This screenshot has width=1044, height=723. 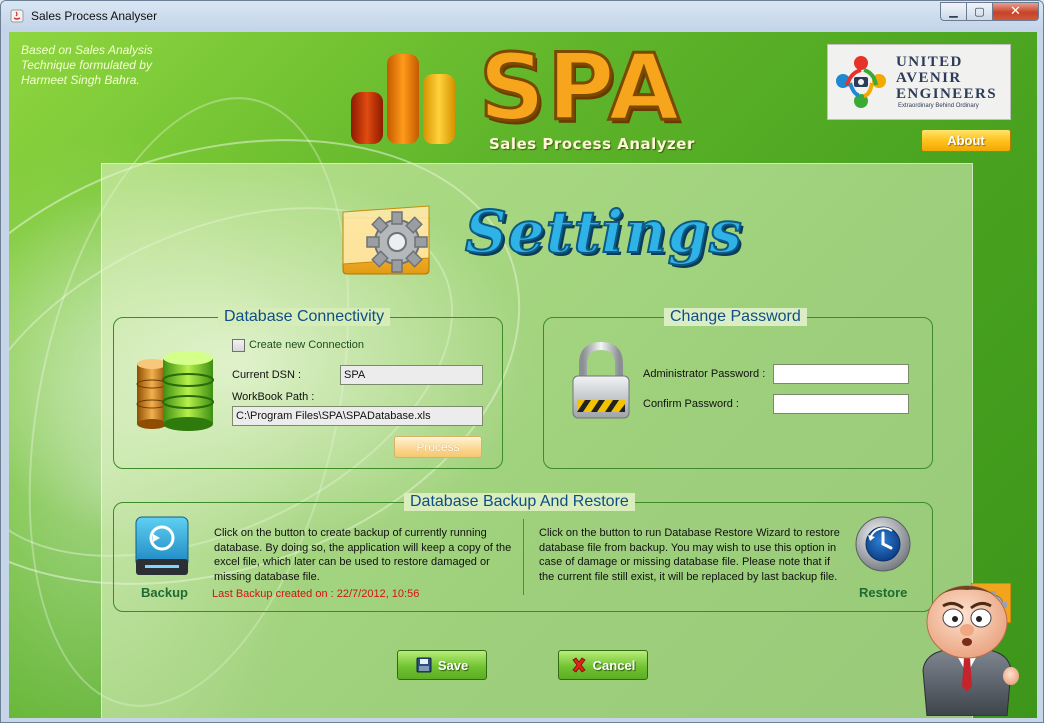 What do you see at coordinates (424, 665) in the screenshot?
I see `floppy-disk-icon` at bounding box center [424, 665].